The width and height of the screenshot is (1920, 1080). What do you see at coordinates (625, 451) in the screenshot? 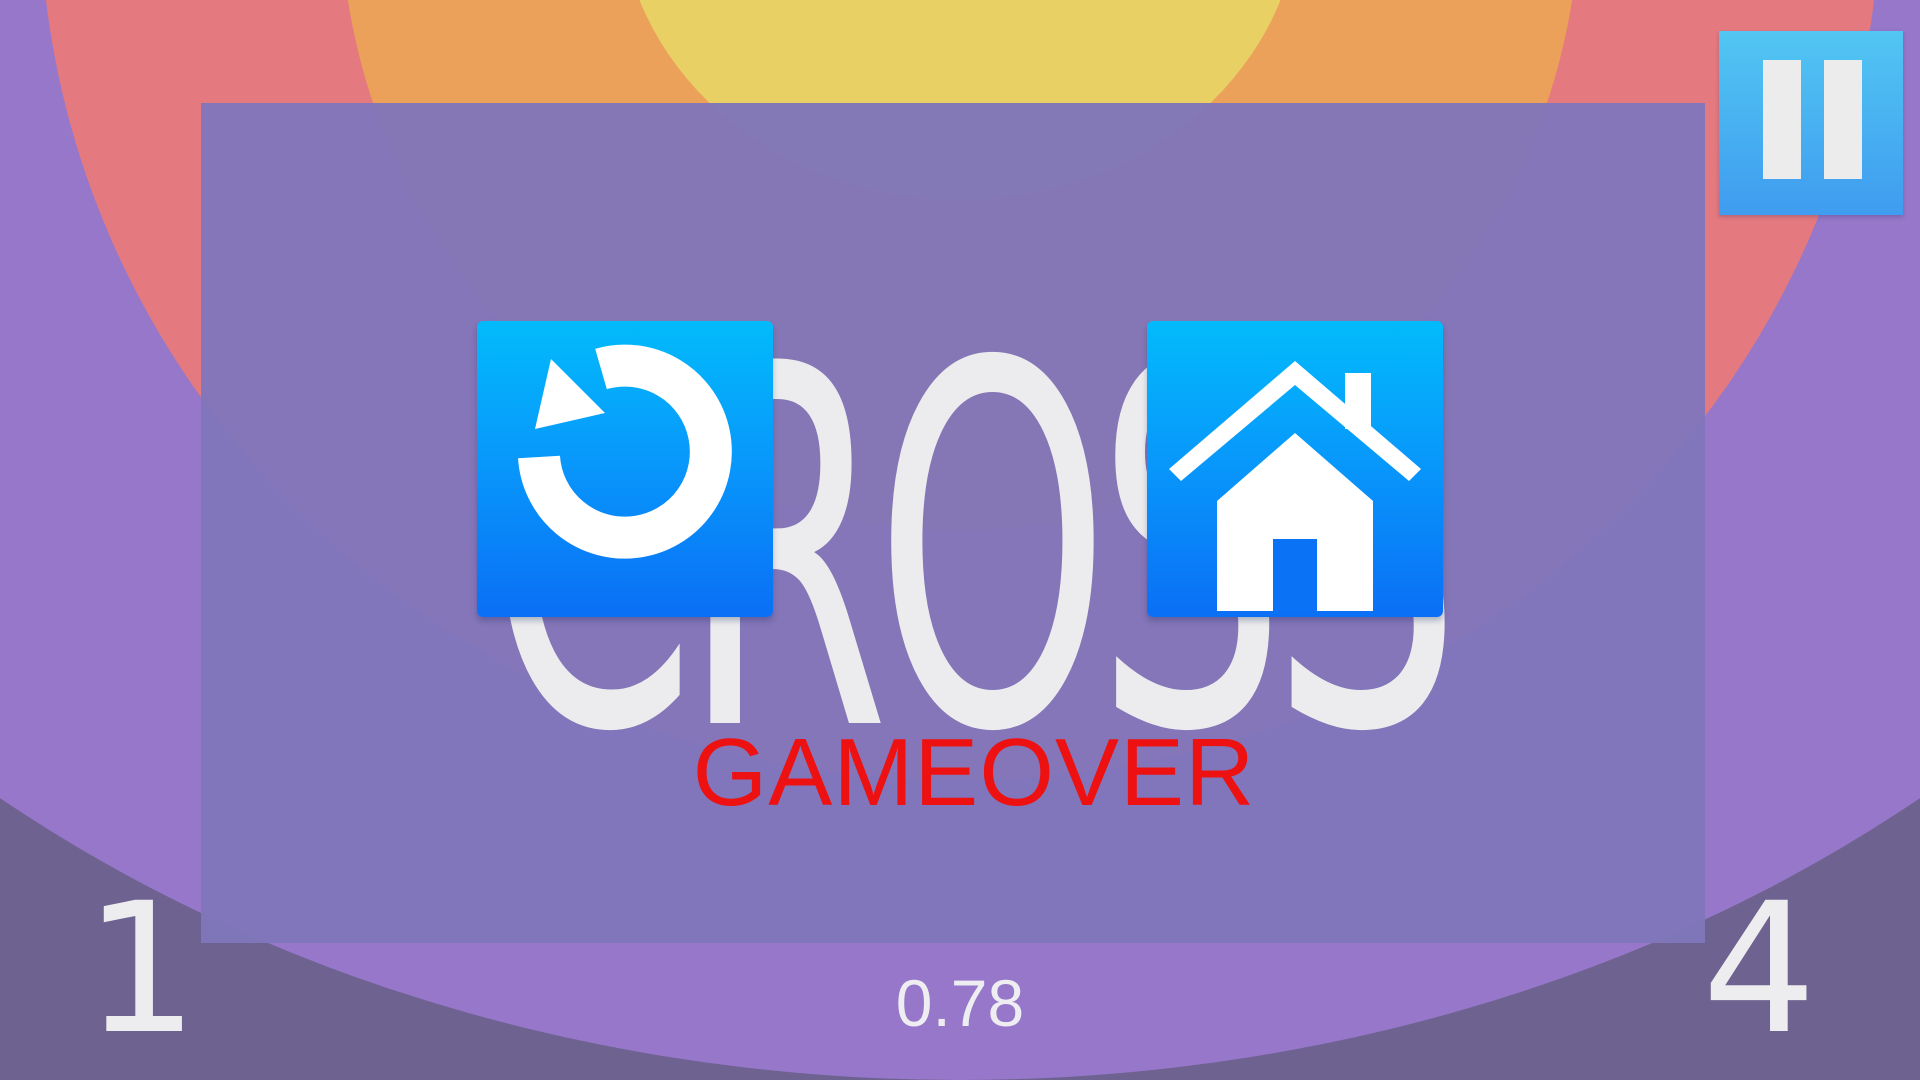
I see `restart-icon` at bounding box center [625, 451].